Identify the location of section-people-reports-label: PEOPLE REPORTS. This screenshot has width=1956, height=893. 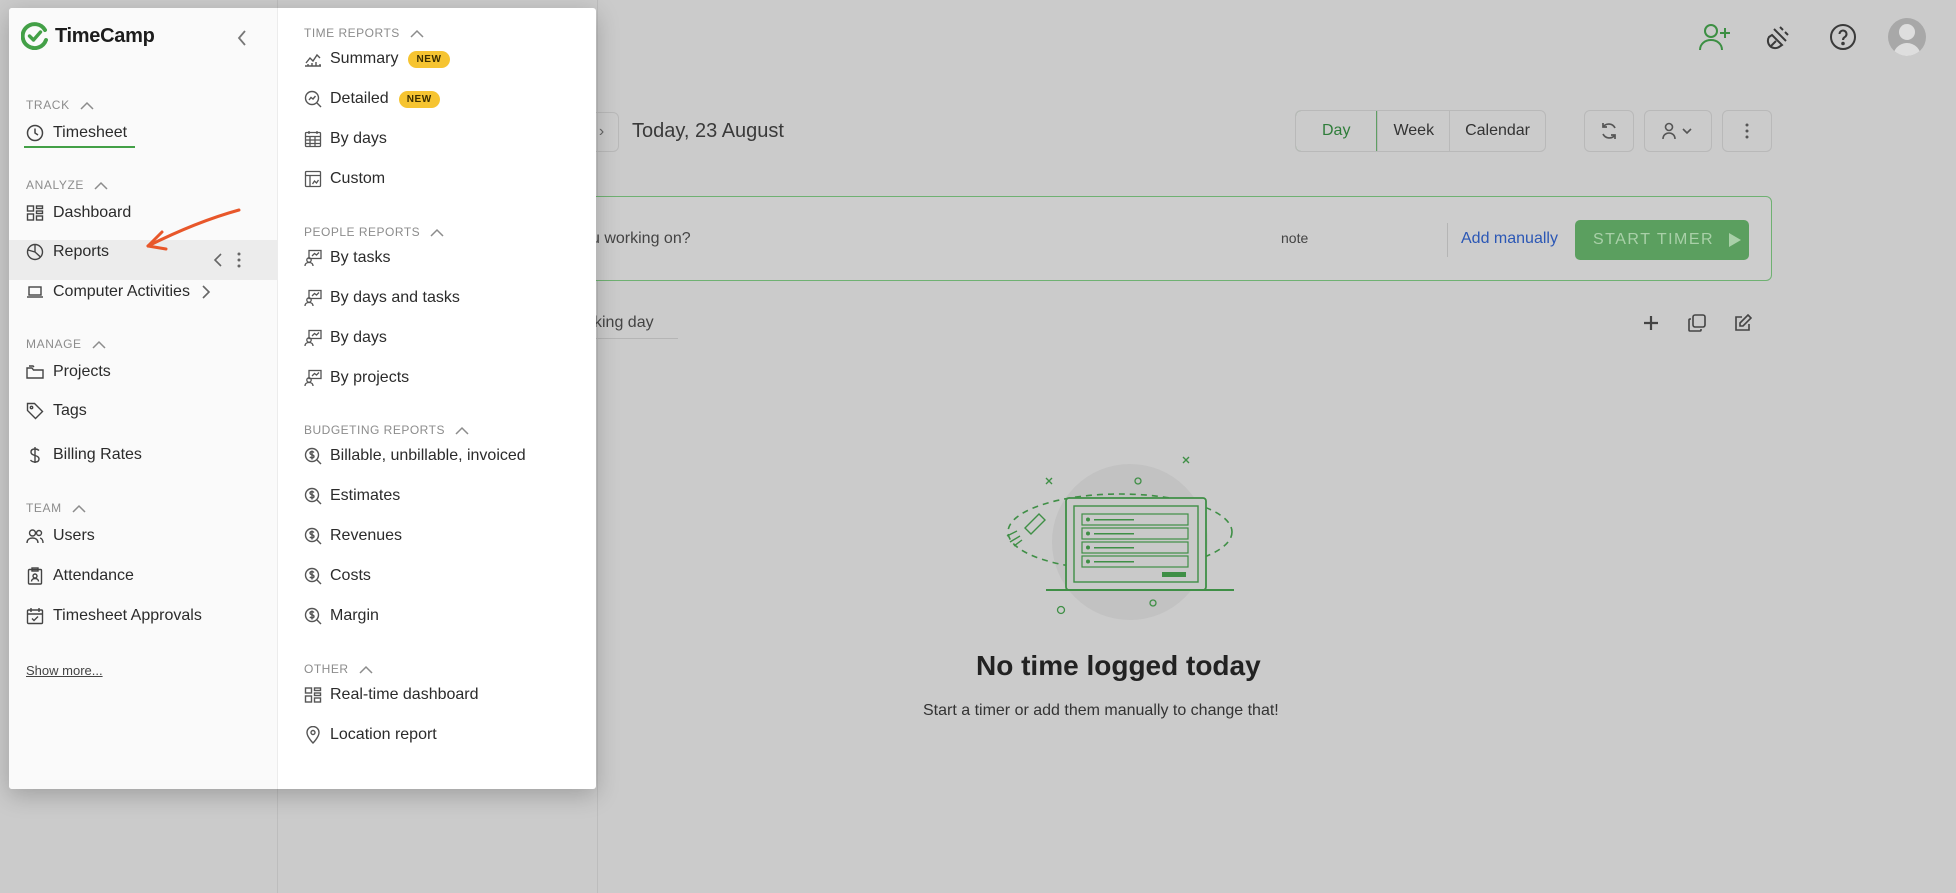
(362, 232).